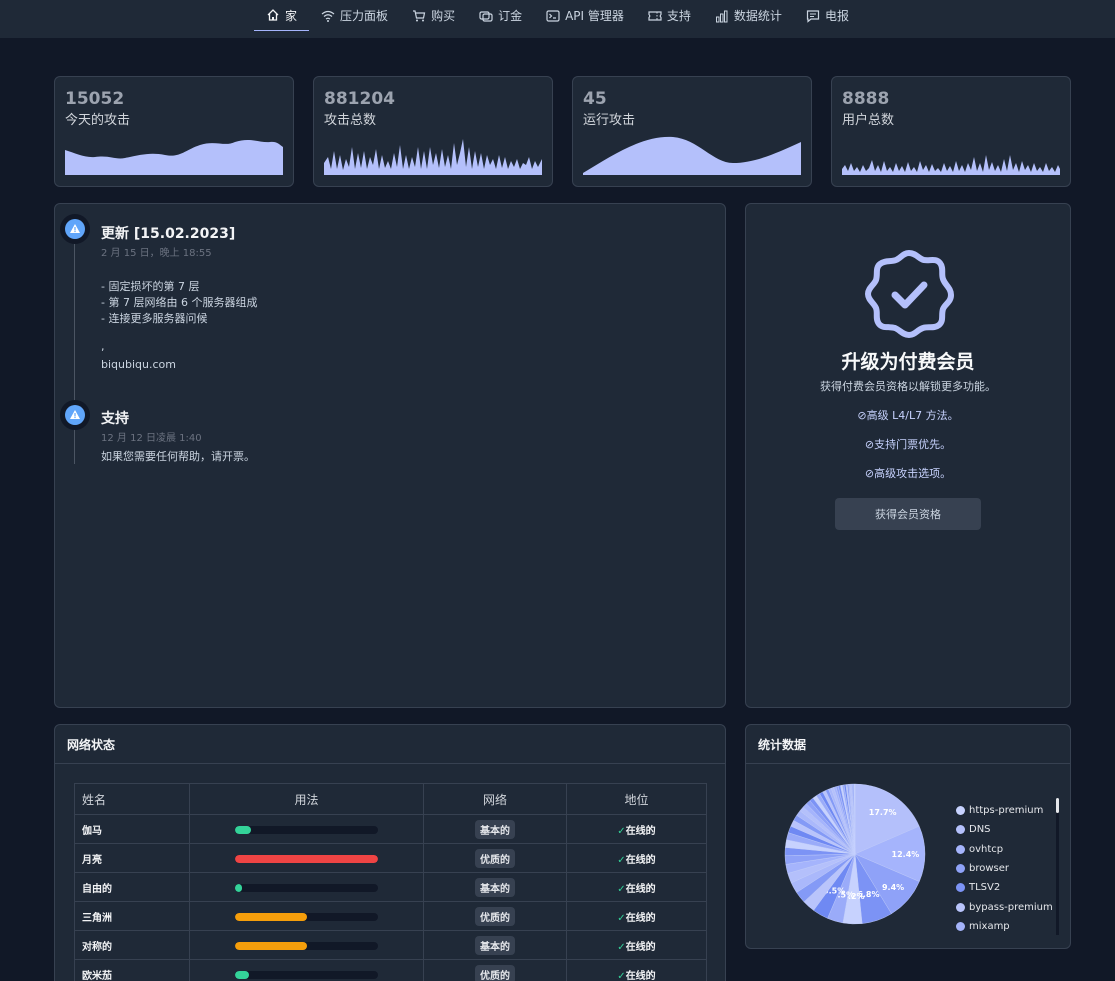 The image size is (1115, 981). What do you see at coordinates (906, 854) in the screenshot?
I see `pie-slice-label: 12.4%` at bounding box center [906, 854].